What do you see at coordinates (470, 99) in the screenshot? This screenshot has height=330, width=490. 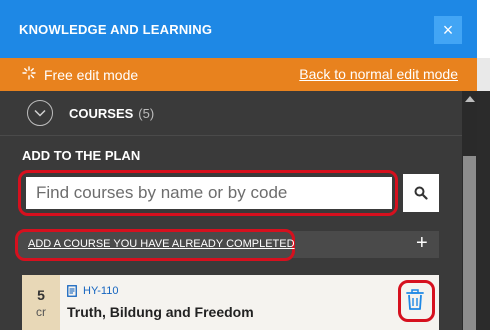 I see `scroll-up-arrow-icon` at bounding box center [470, 99].